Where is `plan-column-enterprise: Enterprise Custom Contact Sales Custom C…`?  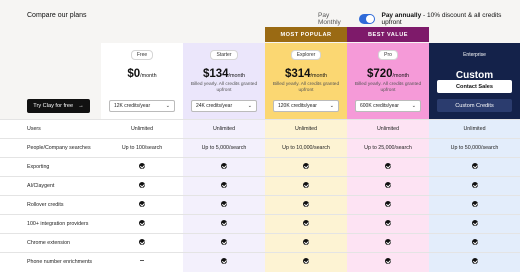 plan-column-enterprise: Enterprise Custom Contact Sales Custom C… is located at coordinates (474, 81).